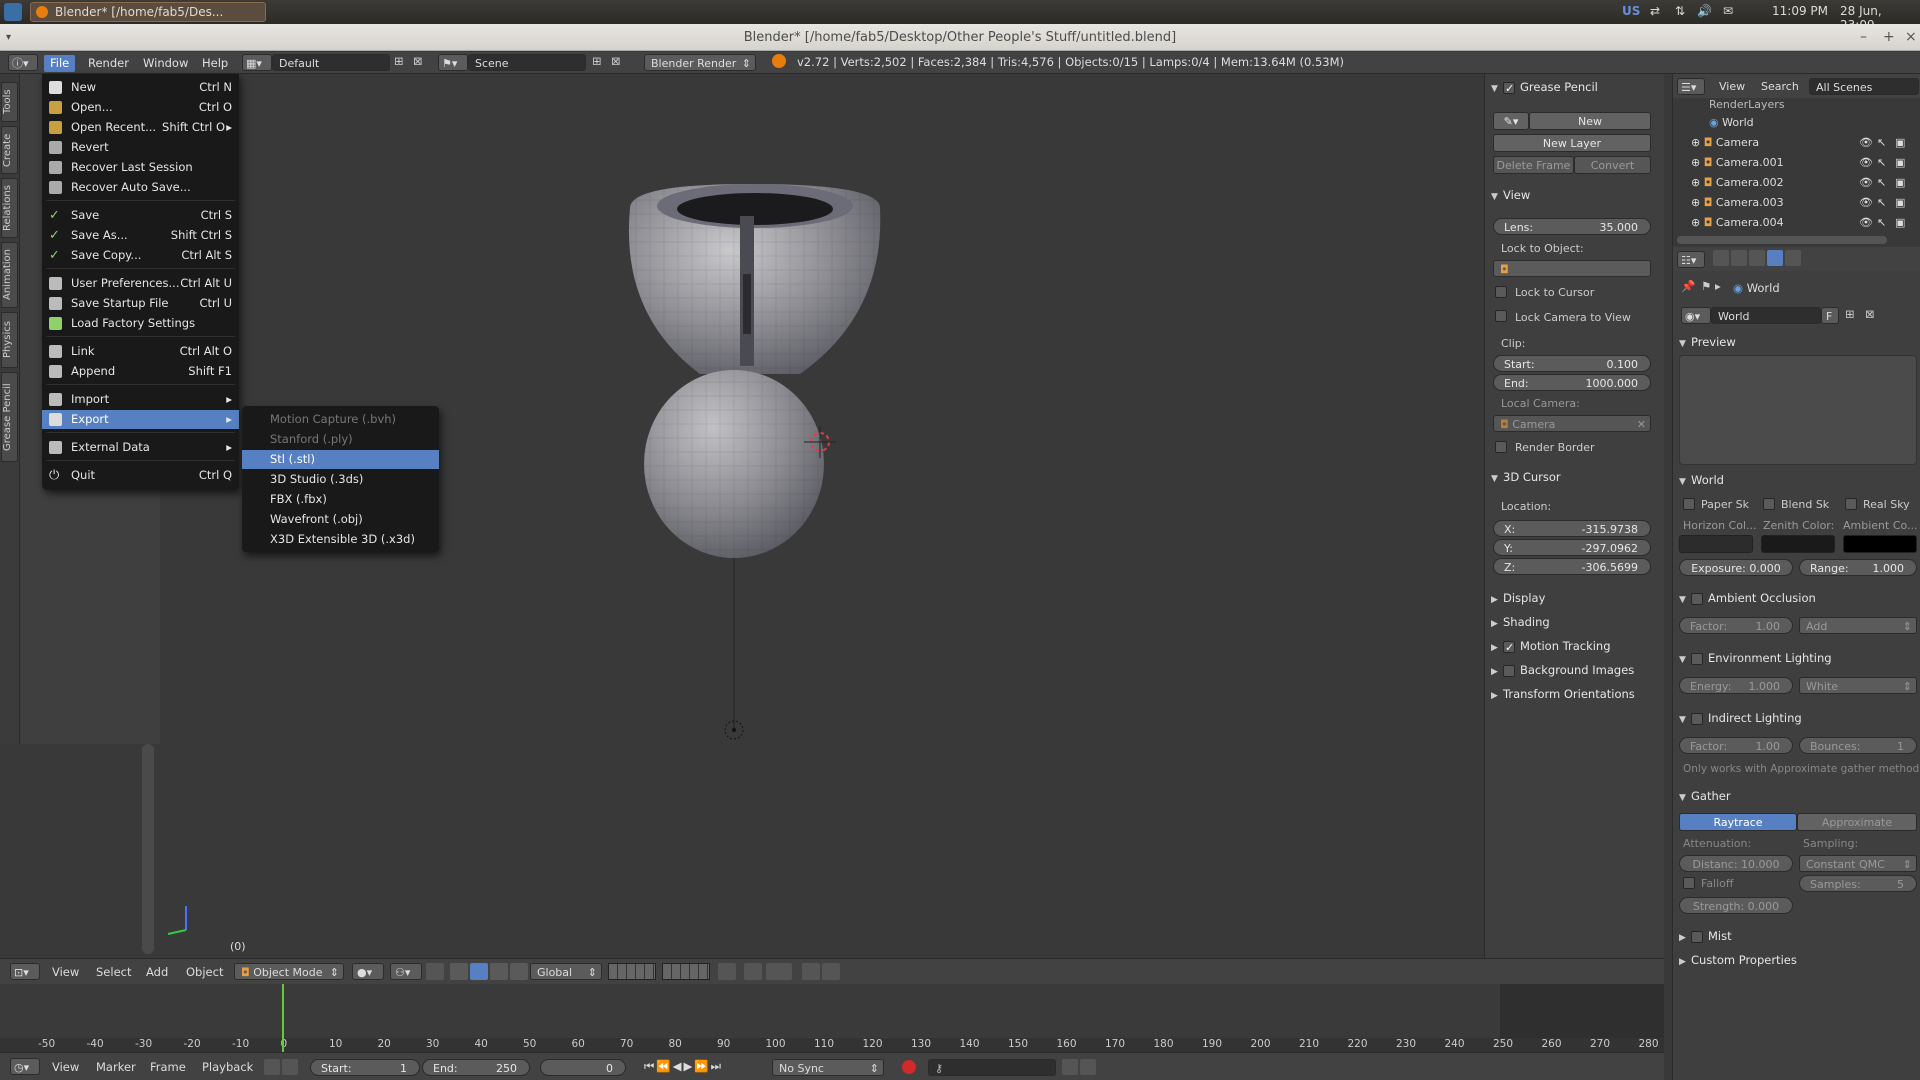 This screenshot has height=1080, width=1920. What do you see at coordinates (140, 255) in the screenshot?
I see `menu-item-save-copy: ✓ Save Copy... Ctrl Alt S` at bounding box center [140, 255].